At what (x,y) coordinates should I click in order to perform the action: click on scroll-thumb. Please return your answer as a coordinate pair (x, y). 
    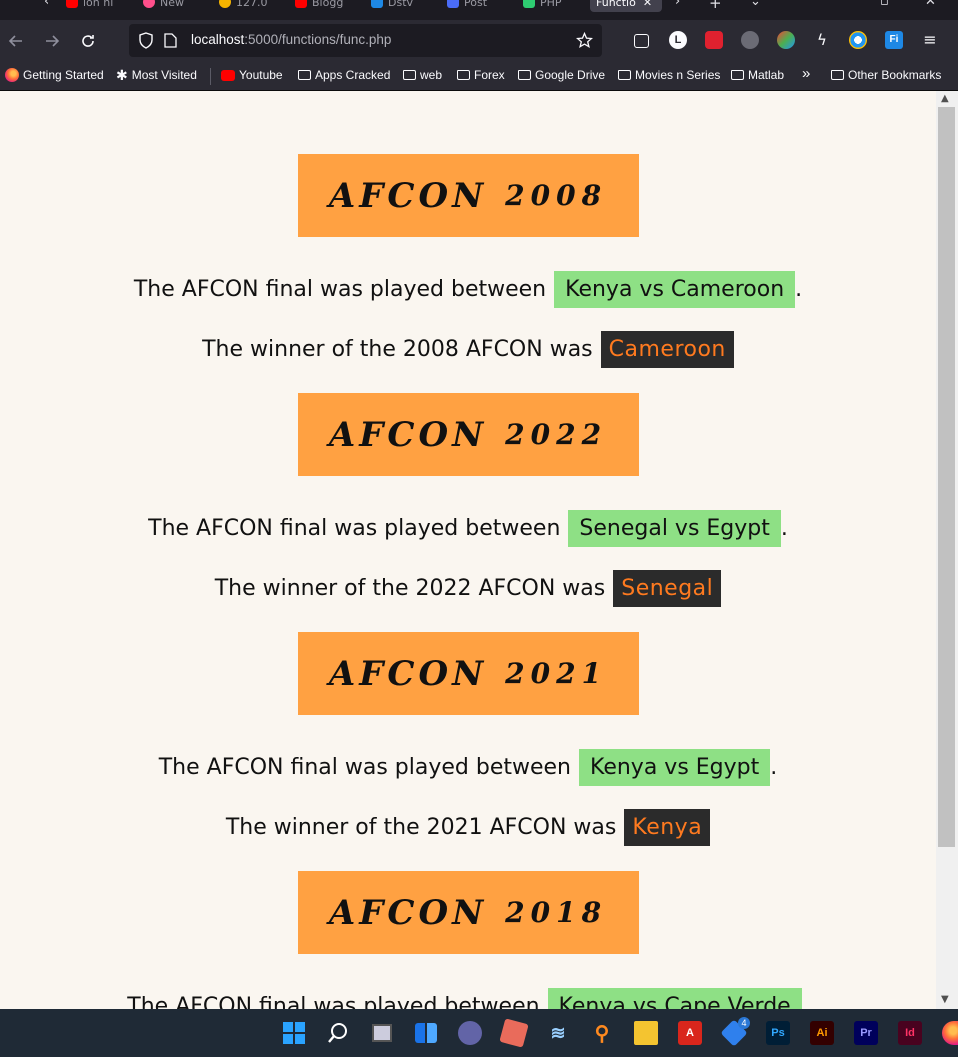
    Looking at the image, I should click on (946, 477).